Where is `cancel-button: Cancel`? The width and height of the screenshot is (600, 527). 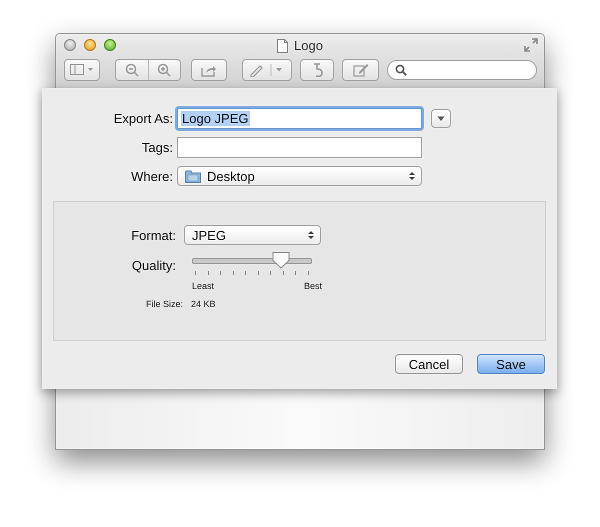
cancel-button: Cancel is located at coordinates (429, 364).